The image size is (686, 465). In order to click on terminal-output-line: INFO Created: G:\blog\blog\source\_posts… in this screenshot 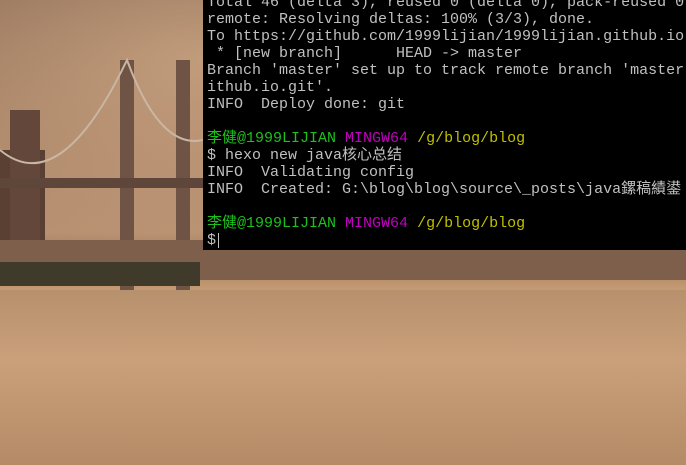, I will do `click(444, 189)`.